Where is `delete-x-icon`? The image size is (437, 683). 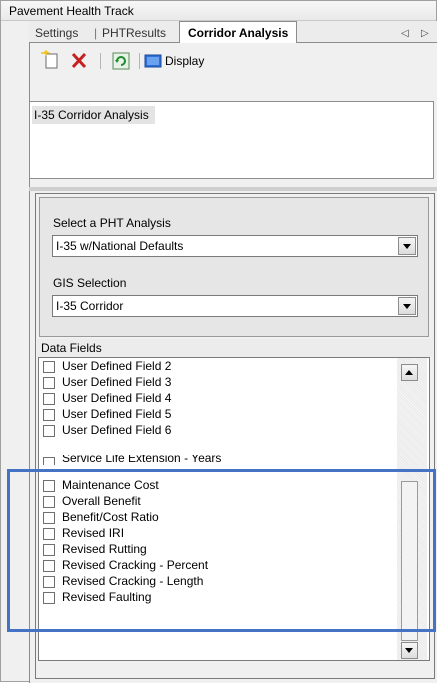
delete-x-icon is located at coordinates (79, 60).